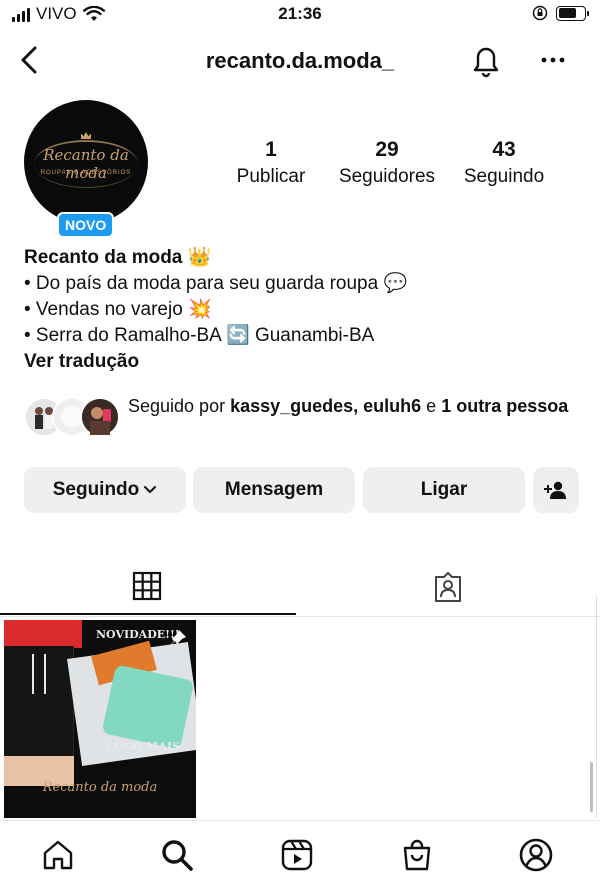  I want to click on new-badge: NOVO, so click(86, 225).